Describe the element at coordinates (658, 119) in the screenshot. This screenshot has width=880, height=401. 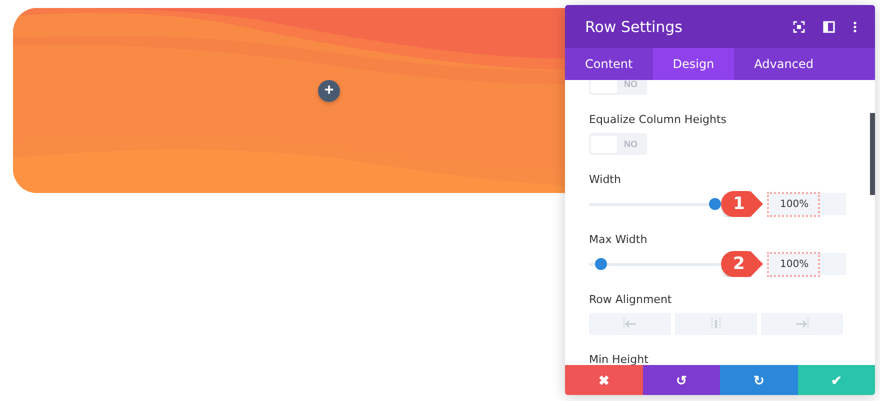
I see `setting-label: Equalize Column Heights` at that location.